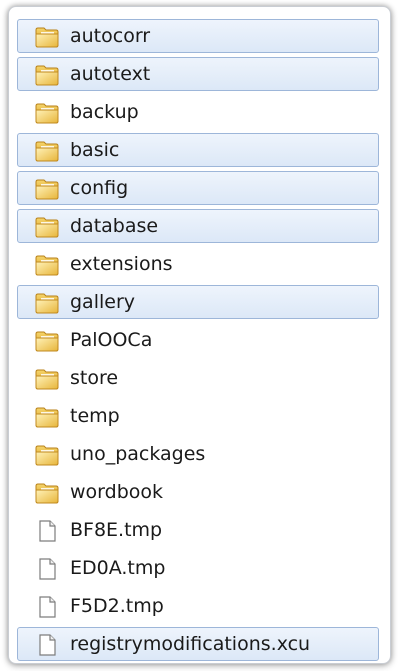 The width and height of the screenshot is (398, 671). Describe the element at coordinates (198, 416) in the screenshot. I see `folder-item: temp` at that location.